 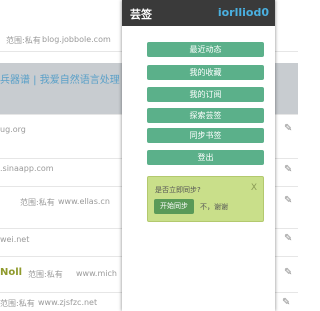 What do you see at coordinates (96, 273) in the screenshot?
I see `item-url: www.mich` at bounding box center [96, 273].